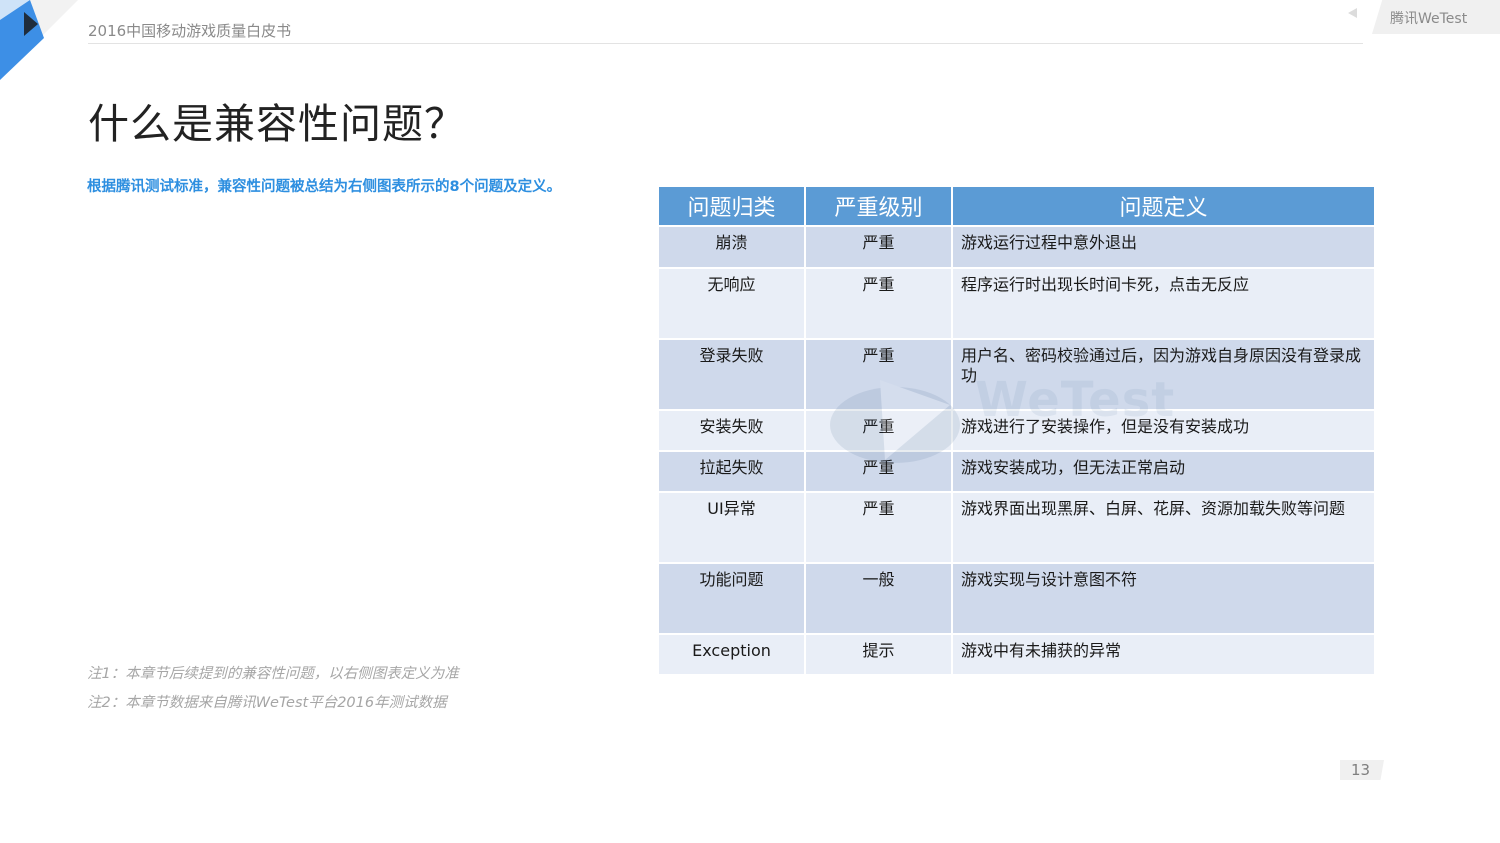 Image resolution: width=1500 pixels, height=843 pixels. I want to click on cell-category: 安装失败, so click(731, 430).